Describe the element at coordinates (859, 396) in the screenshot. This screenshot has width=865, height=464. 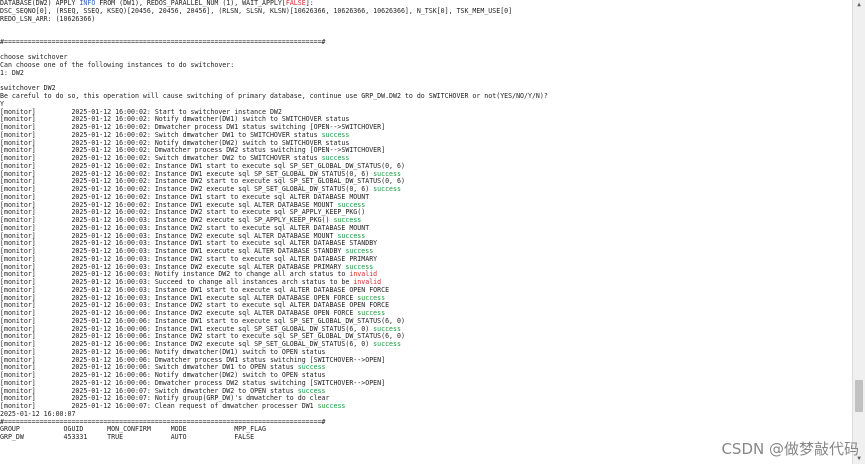
I see `scroll-thumb` at that location.